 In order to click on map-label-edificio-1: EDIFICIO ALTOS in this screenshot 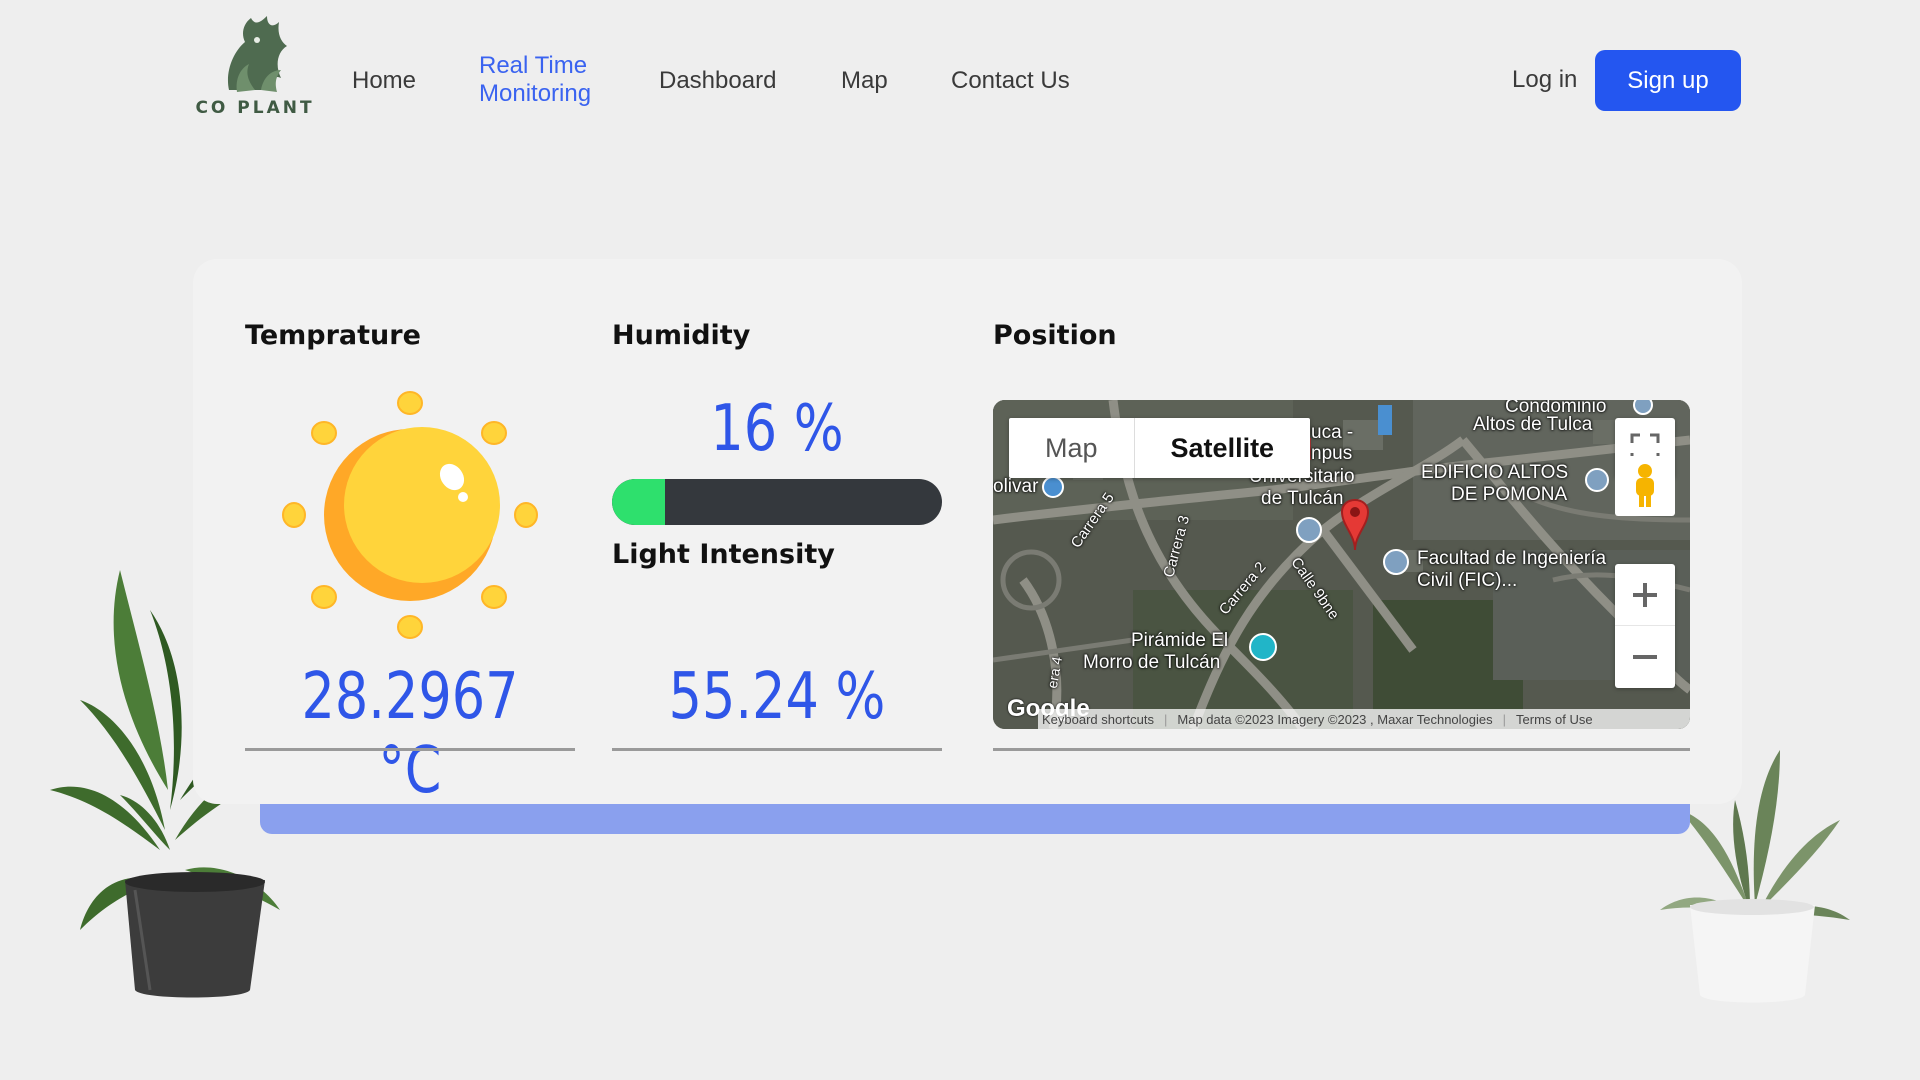, I will do `click(1495, 472)`.